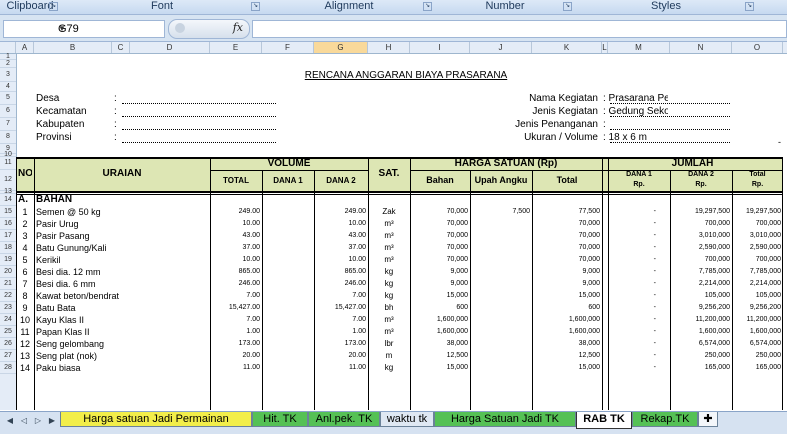  I want to click on item-no: 12, so click(24, 344).